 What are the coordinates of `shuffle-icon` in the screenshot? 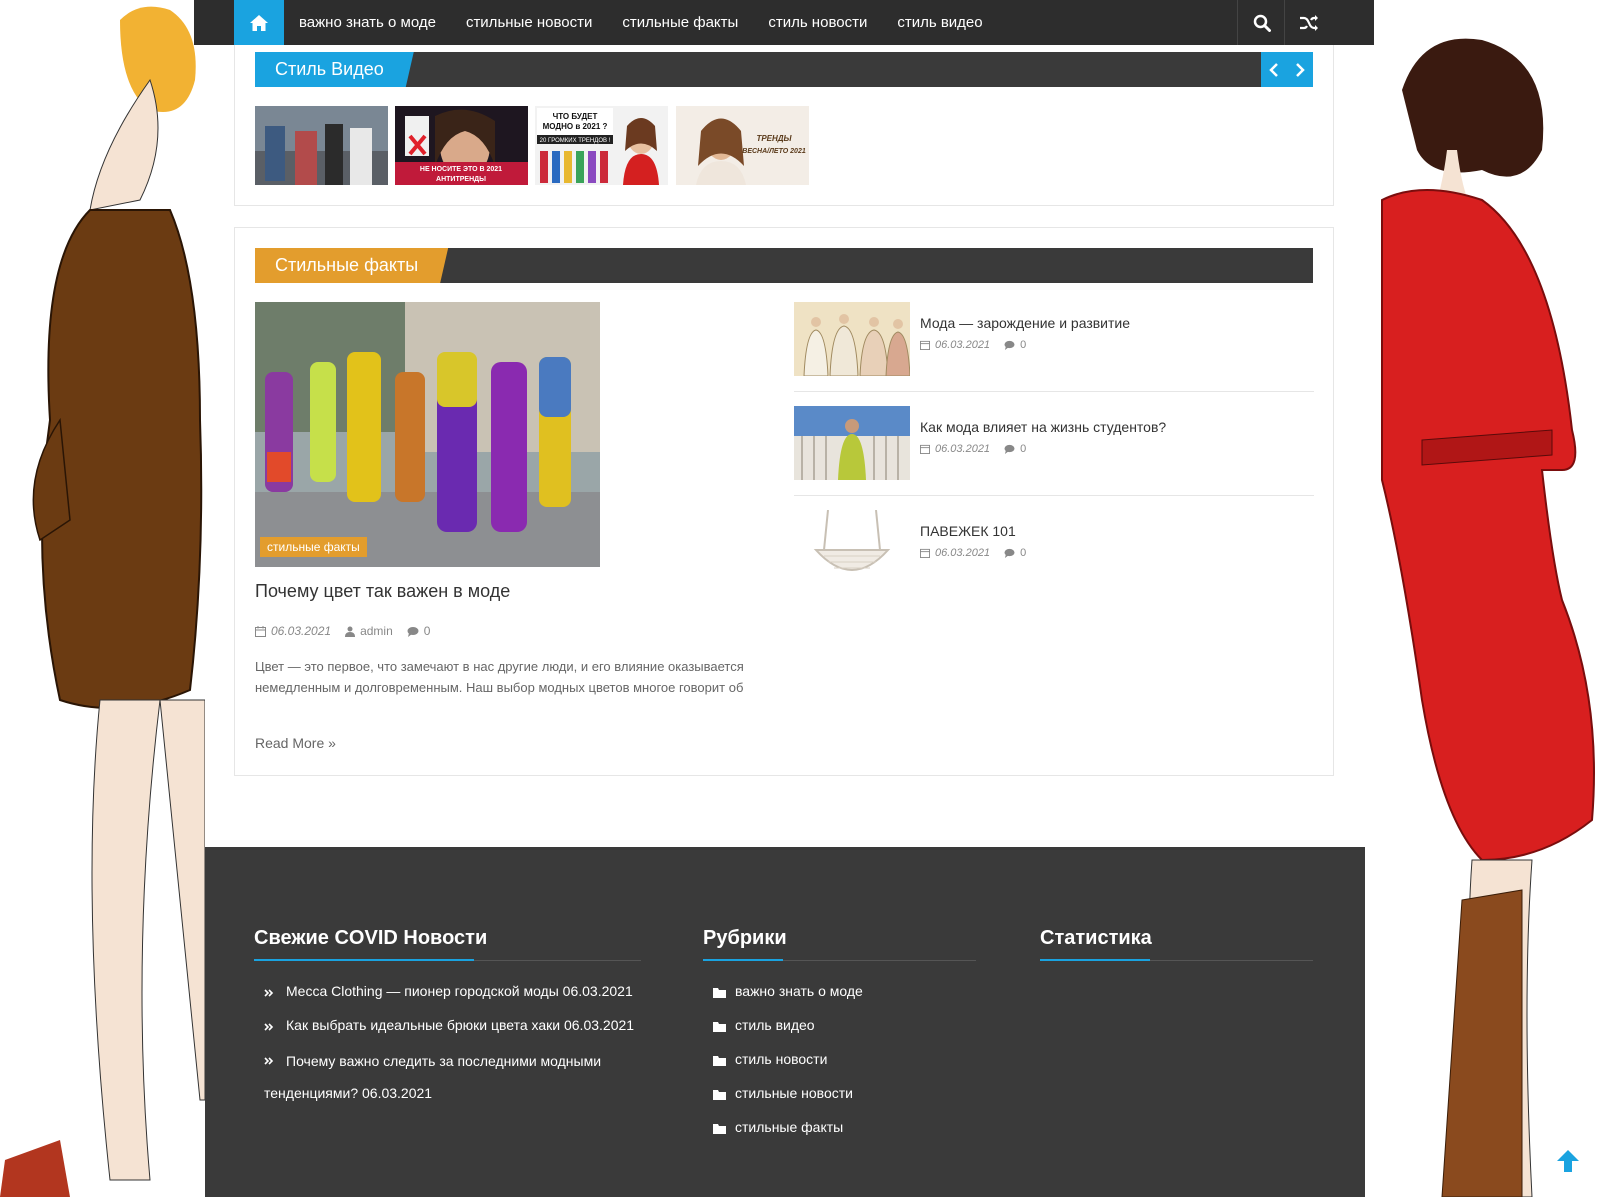 It's located at (1308, 22).